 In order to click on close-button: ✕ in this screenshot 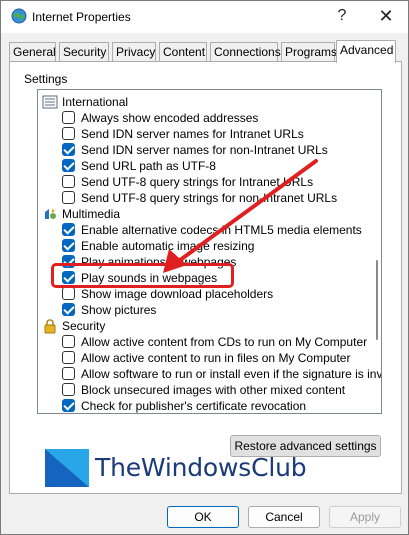, I will do `click(386, 16)`.